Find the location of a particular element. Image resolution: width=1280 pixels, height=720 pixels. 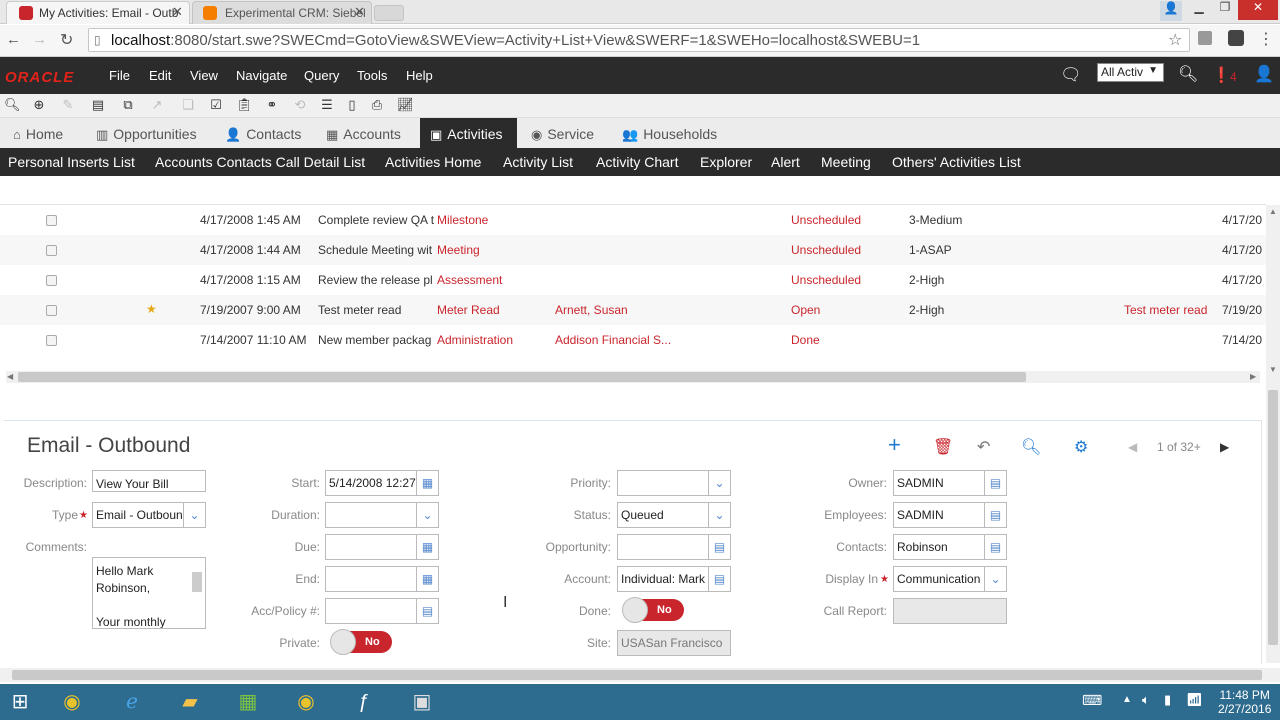

clipboard-icon: 📋︎ is located at coordinates (244, 105).